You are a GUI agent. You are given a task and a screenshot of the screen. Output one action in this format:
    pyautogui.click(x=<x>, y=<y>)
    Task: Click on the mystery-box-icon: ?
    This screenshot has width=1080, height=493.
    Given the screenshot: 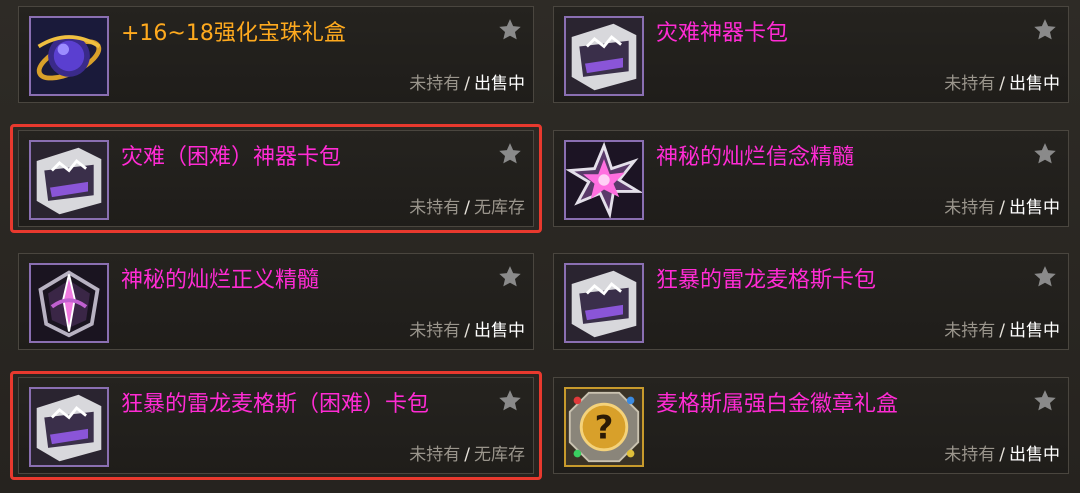 What is the action you would take?
    pyautogui.click(x=604, y=427)
    